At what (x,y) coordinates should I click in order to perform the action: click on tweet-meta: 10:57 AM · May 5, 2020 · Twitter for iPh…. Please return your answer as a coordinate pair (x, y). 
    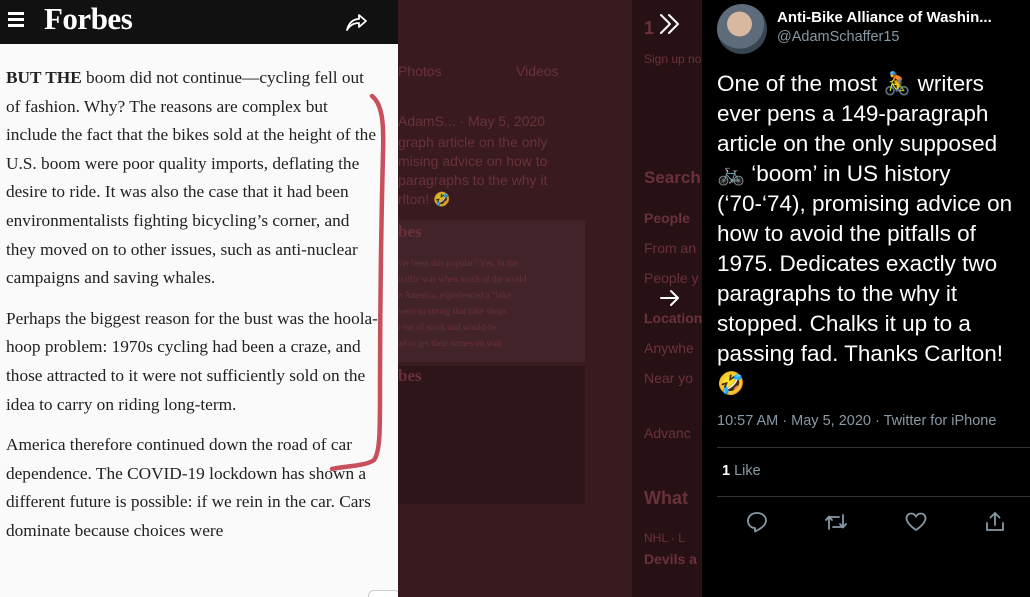
    Looking at the image, I should click on (856, 421).